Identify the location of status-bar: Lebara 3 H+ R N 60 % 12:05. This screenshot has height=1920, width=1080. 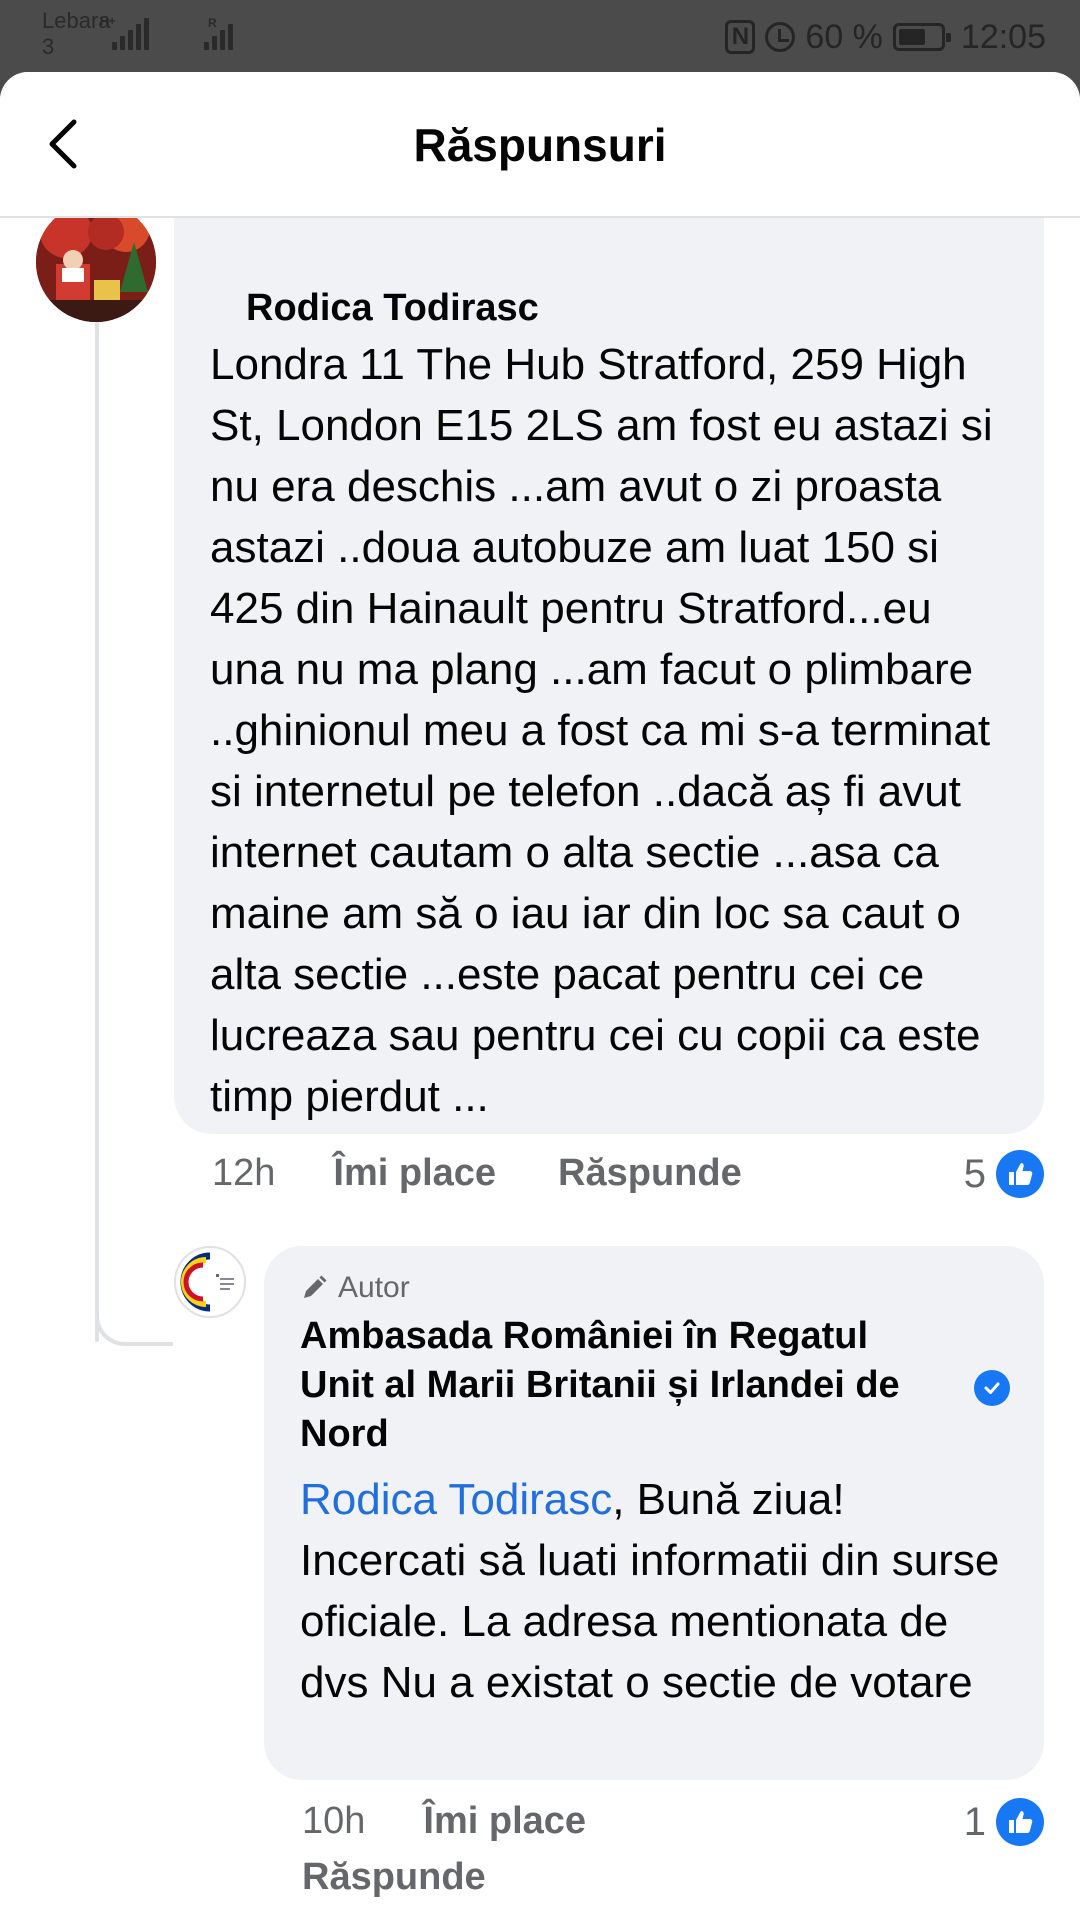
(540, 36).